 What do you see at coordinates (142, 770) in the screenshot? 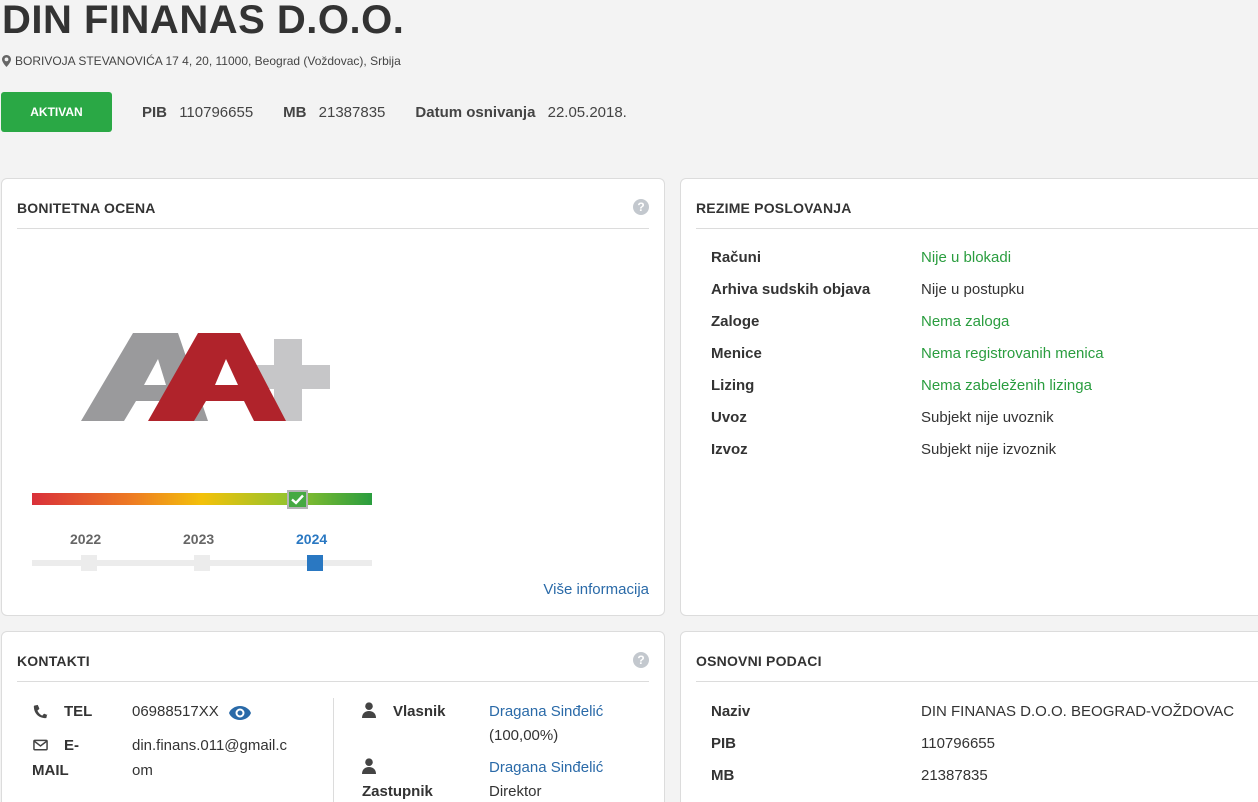
I see `email-value-2: om` at bounding box center [142, 770].